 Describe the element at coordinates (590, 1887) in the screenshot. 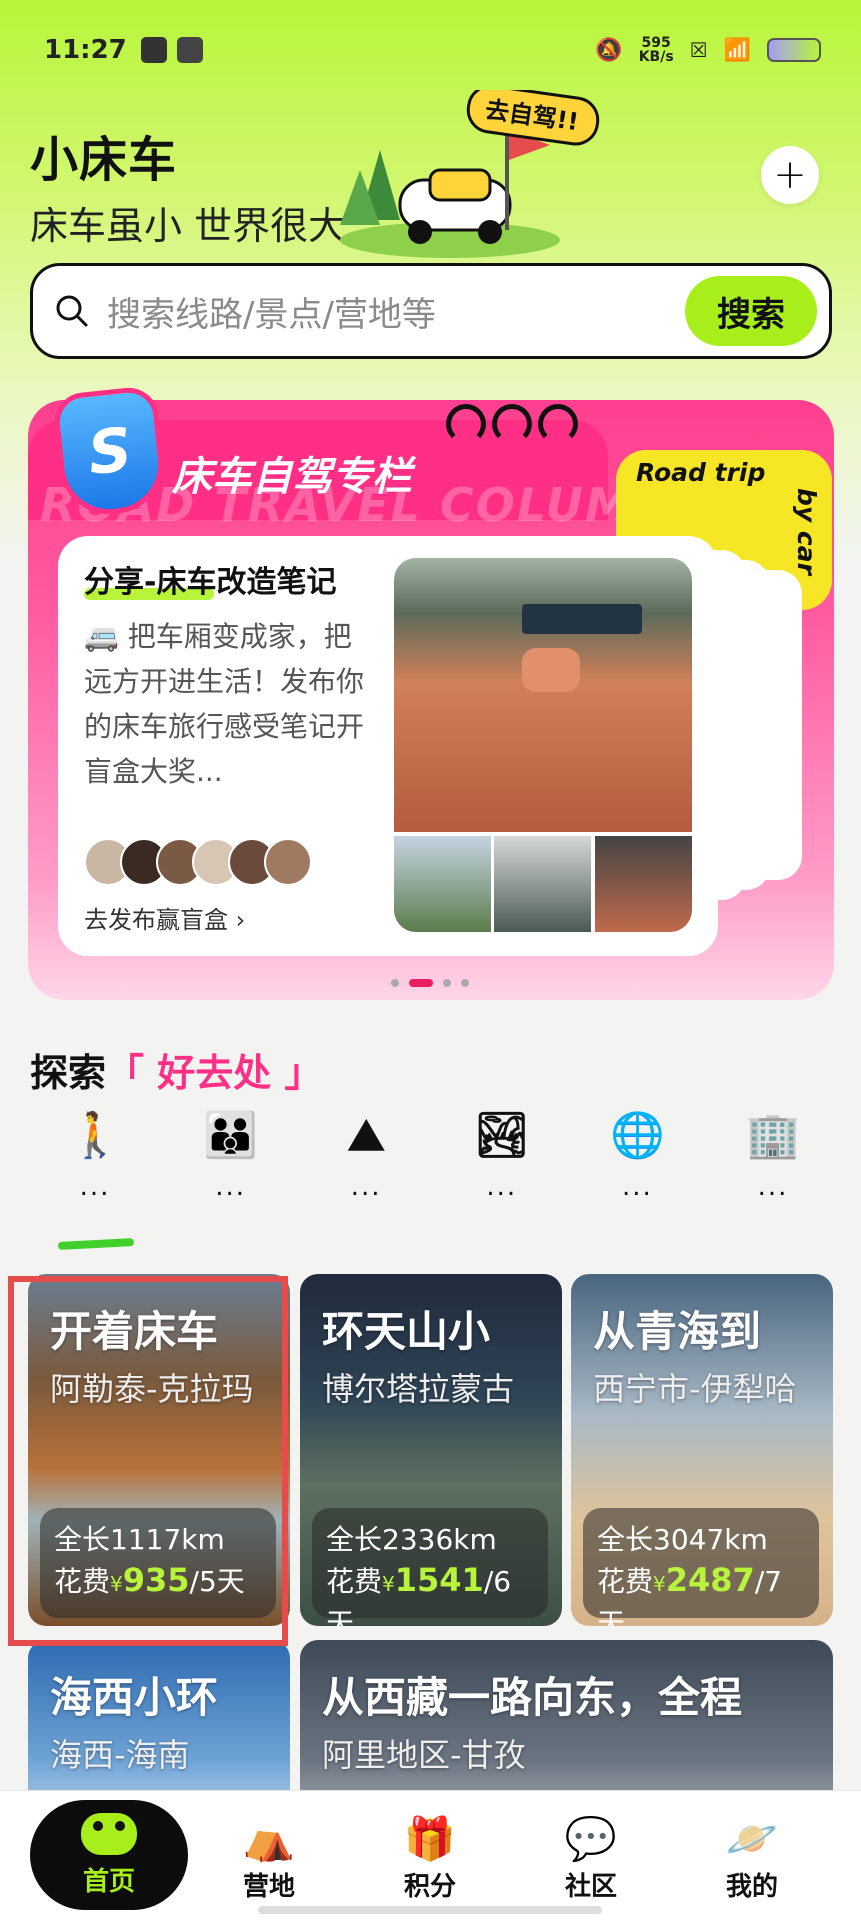

I see `tab-community-label: 社区` at that location.